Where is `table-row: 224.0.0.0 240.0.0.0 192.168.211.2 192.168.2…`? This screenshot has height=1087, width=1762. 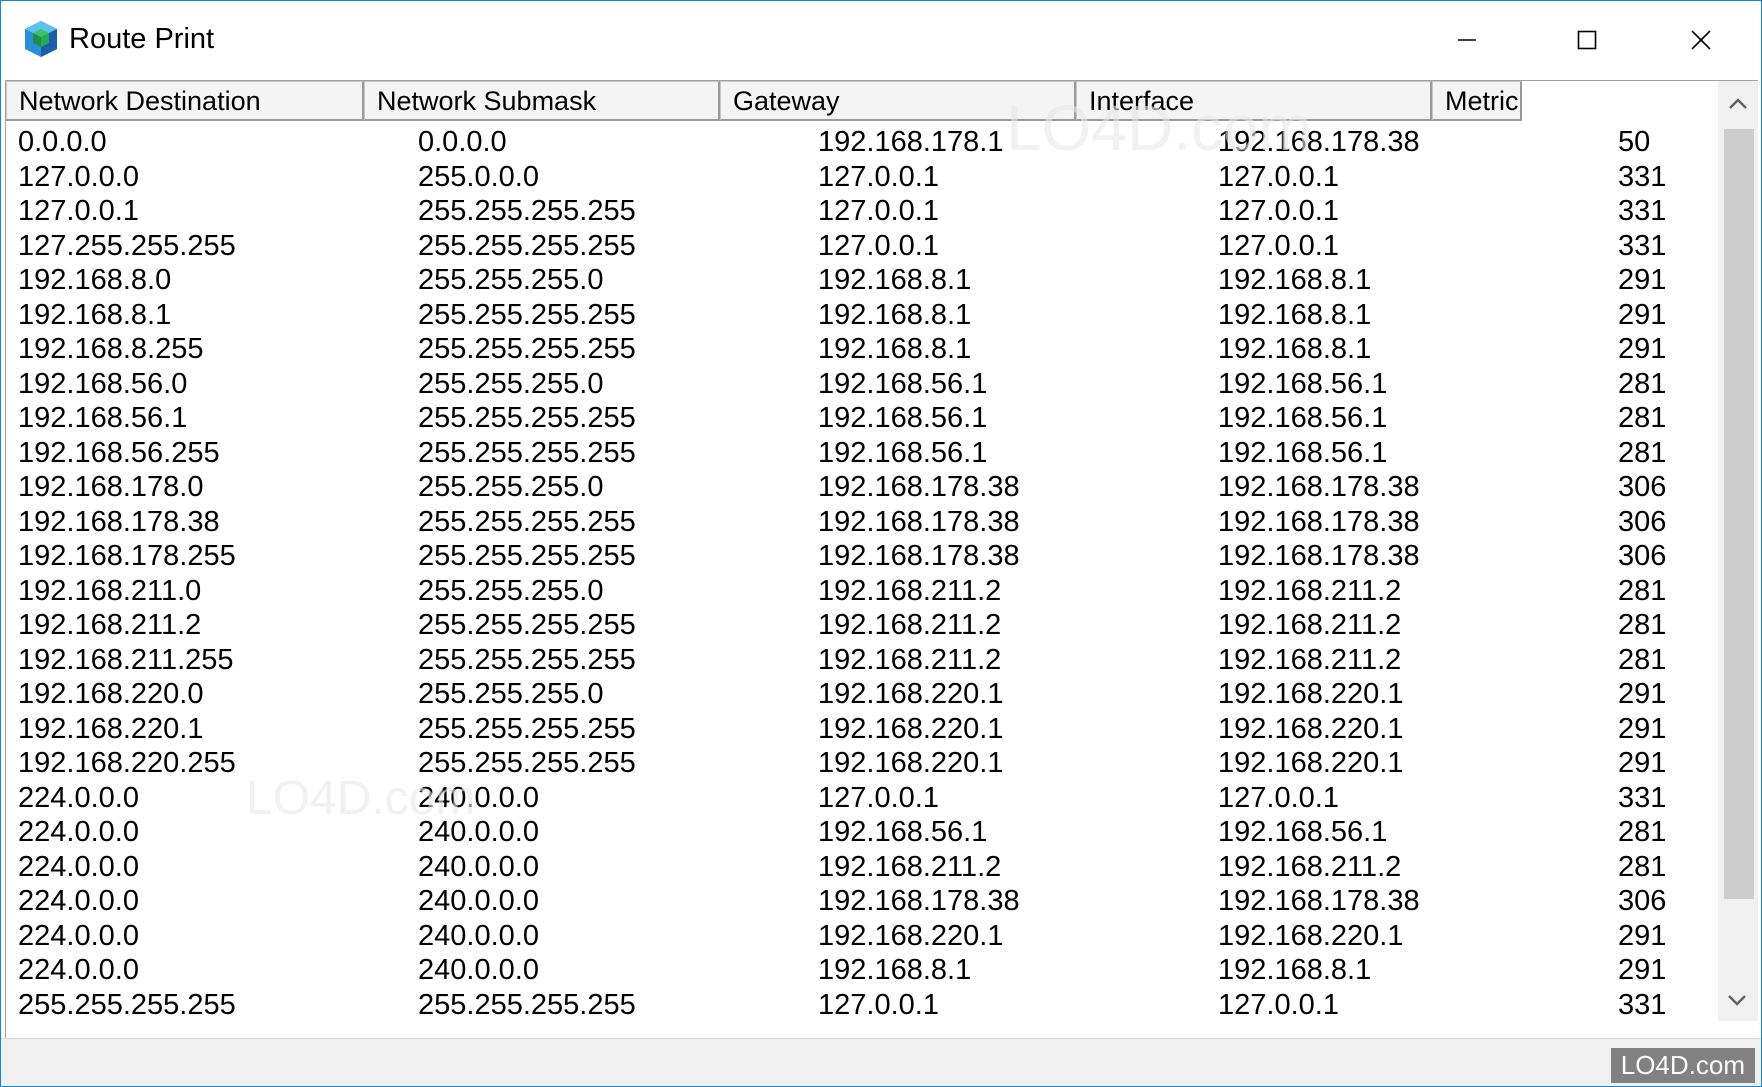 table-row: 224.0.0.0 240.0.0.0 192.168.211.2 192.168.2… is located at coordinates (862, 867).